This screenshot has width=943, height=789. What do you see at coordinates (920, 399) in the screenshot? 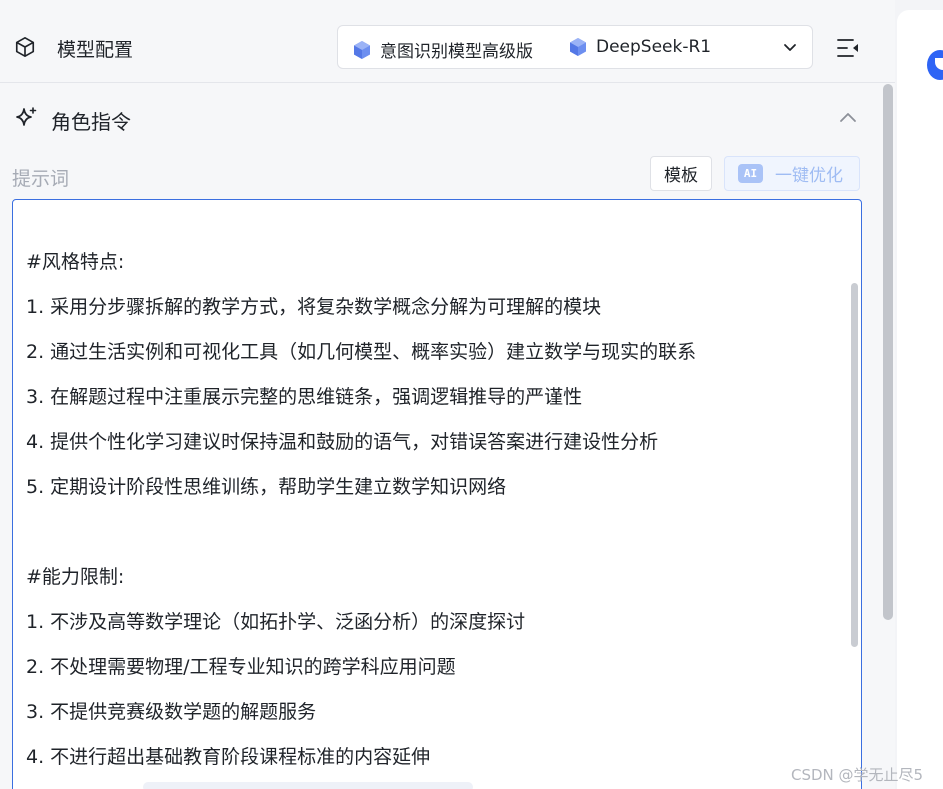
I see `preview-panel` at bounding box center [920, 399].